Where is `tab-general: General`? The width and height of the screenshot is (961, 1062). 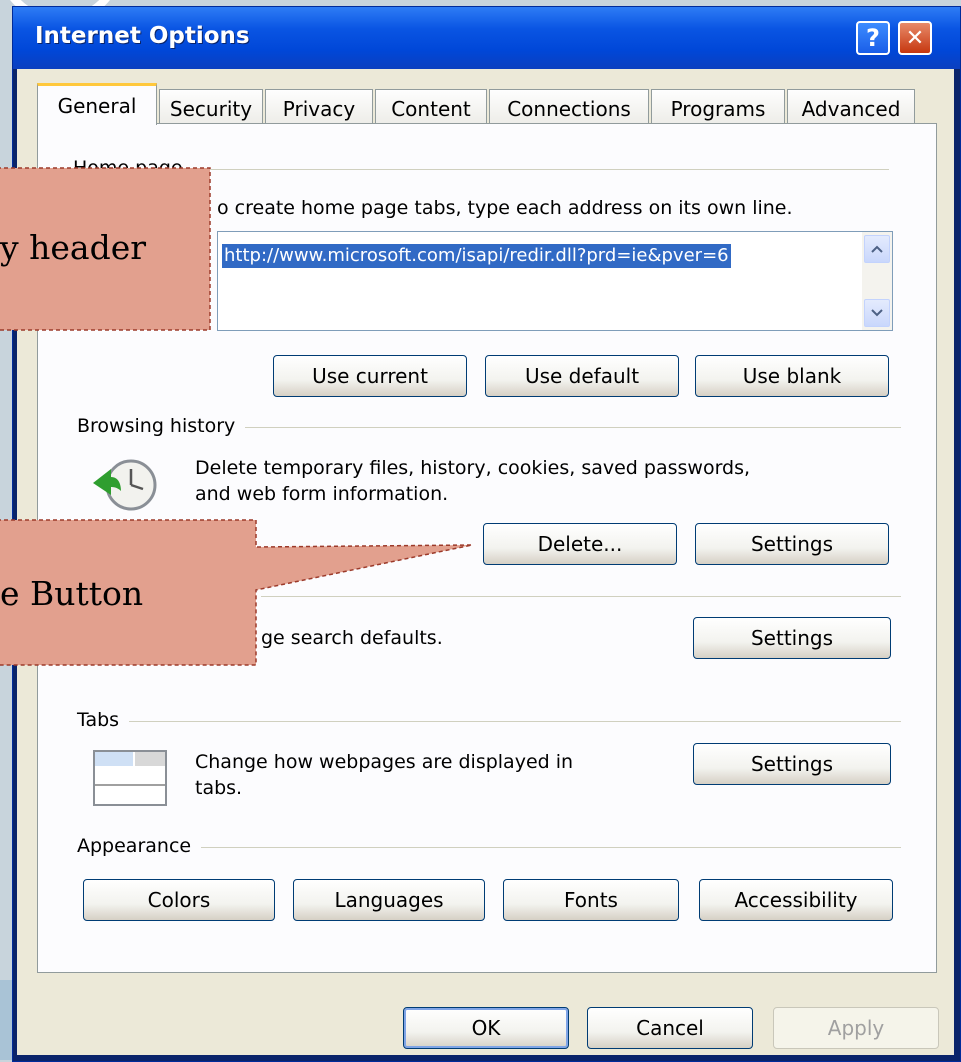 tab-general: General is located at coordinates (97, 104).